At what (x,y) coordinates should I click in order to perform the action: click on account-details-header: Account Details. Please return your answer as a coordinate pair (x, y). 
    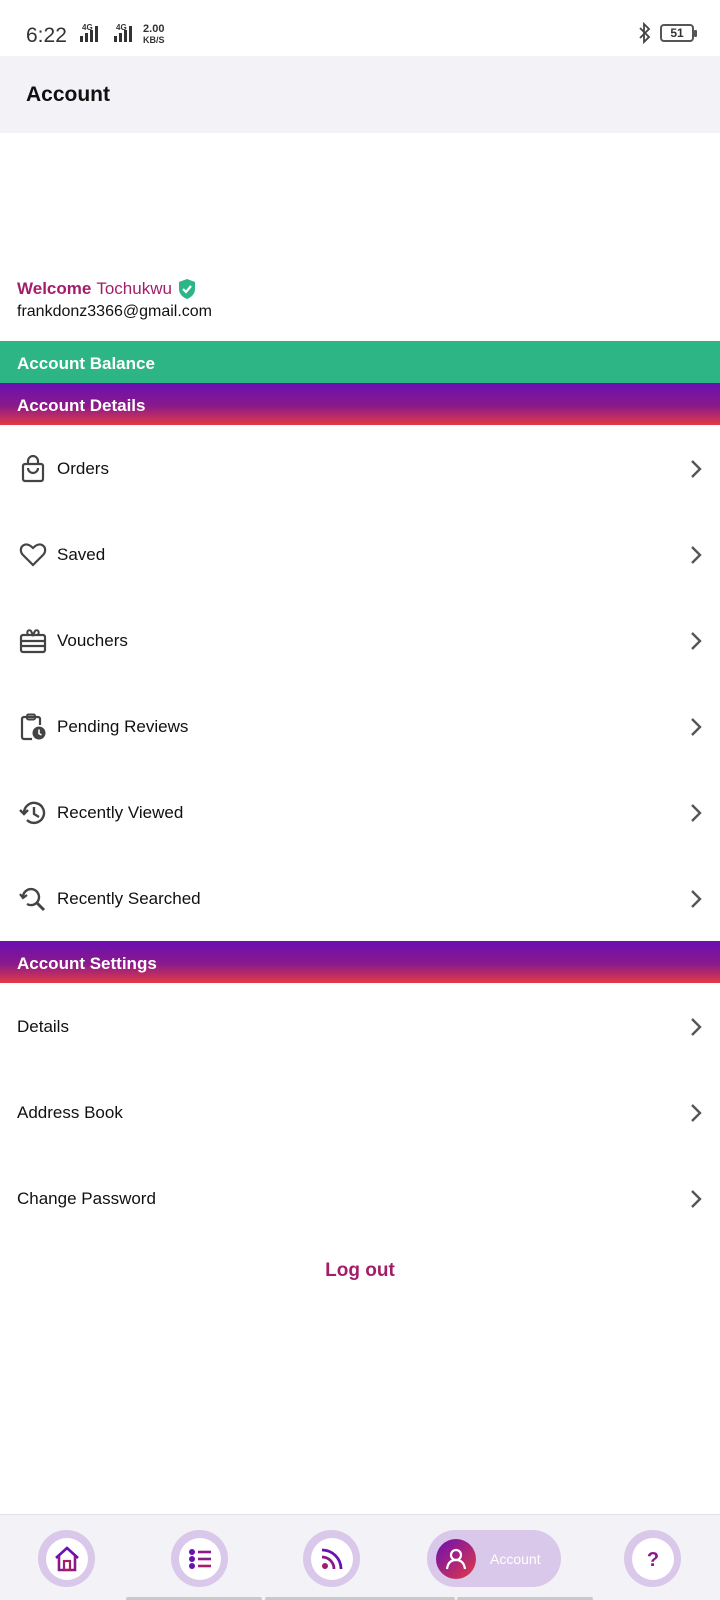
    Looking at the image, I should click on (360, 404).